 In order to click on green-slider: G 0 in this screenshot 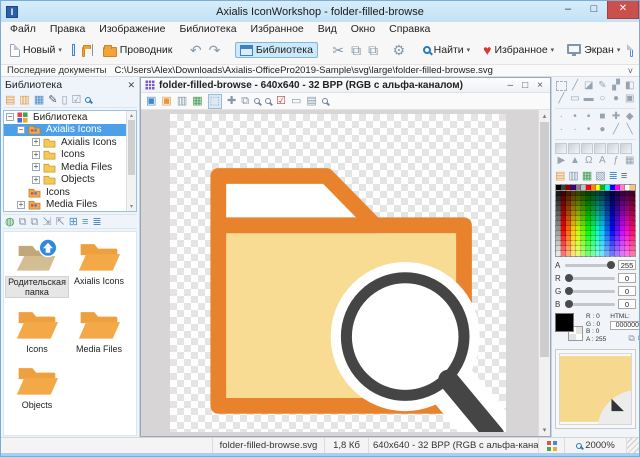, I will do `click(595, 291)`.